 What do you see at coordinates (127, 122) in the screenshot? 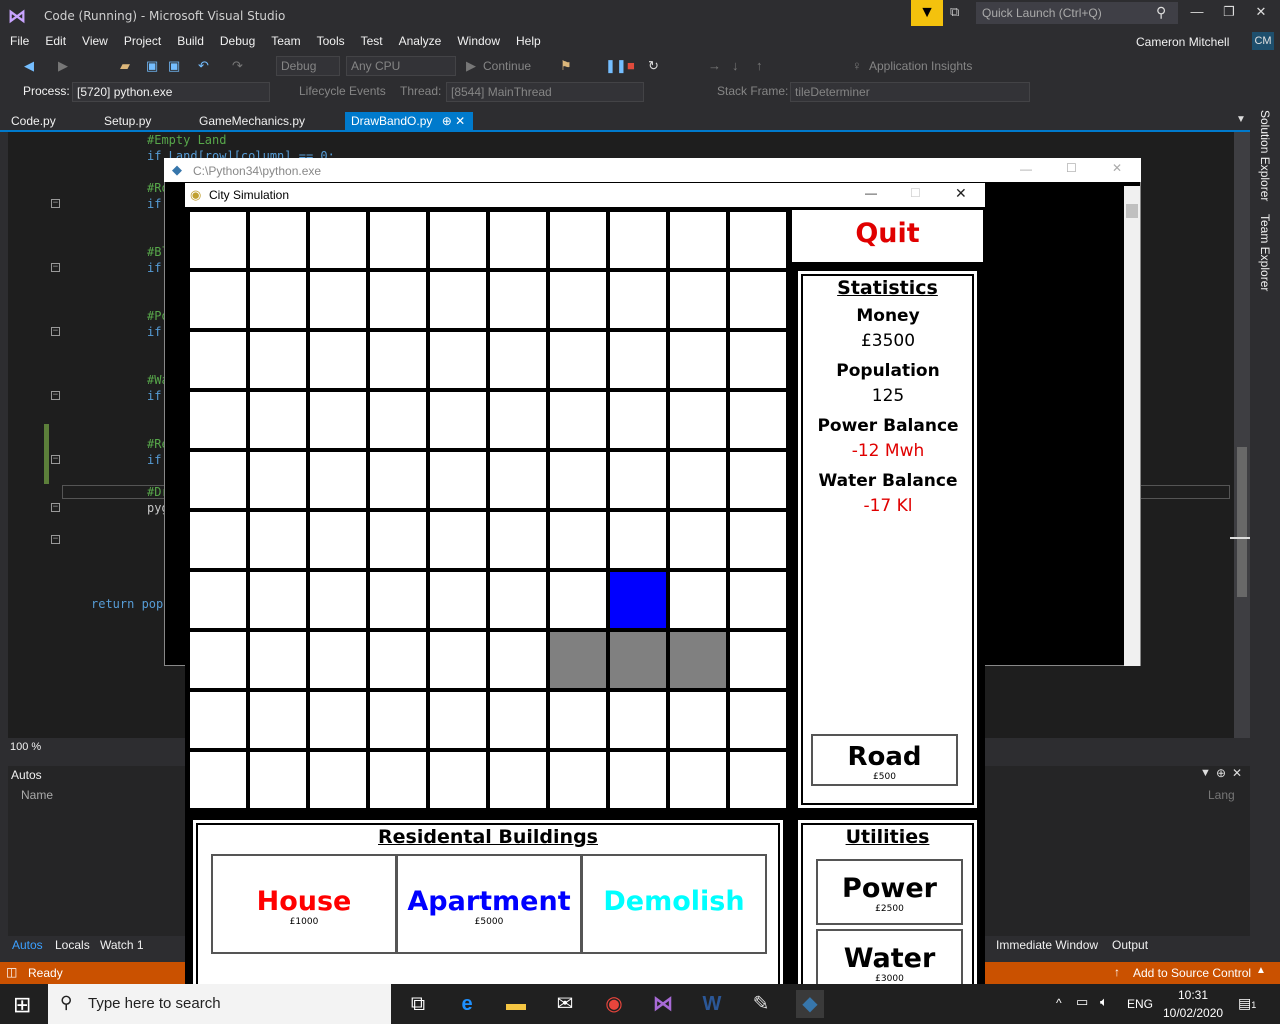
I see `tab-setup-py: Setup.py` at bounding box center [127, 122].